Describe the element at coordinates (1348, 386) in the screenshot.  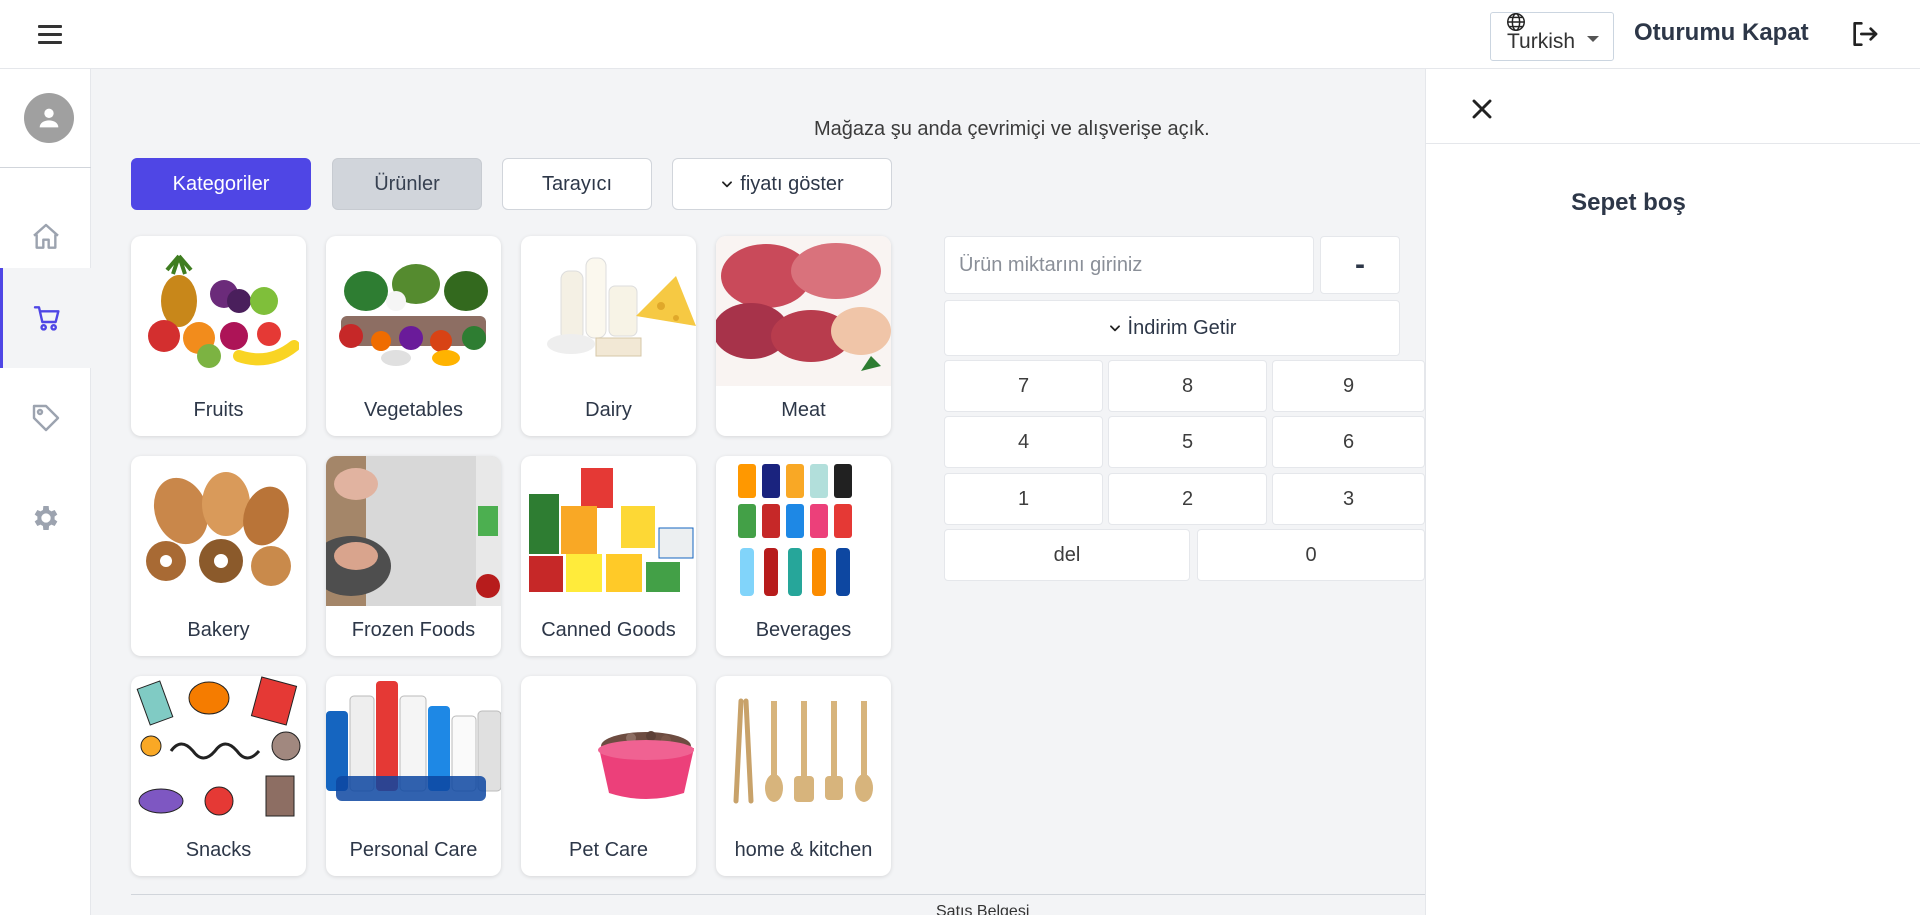
I see `key-9: 9` at that location.